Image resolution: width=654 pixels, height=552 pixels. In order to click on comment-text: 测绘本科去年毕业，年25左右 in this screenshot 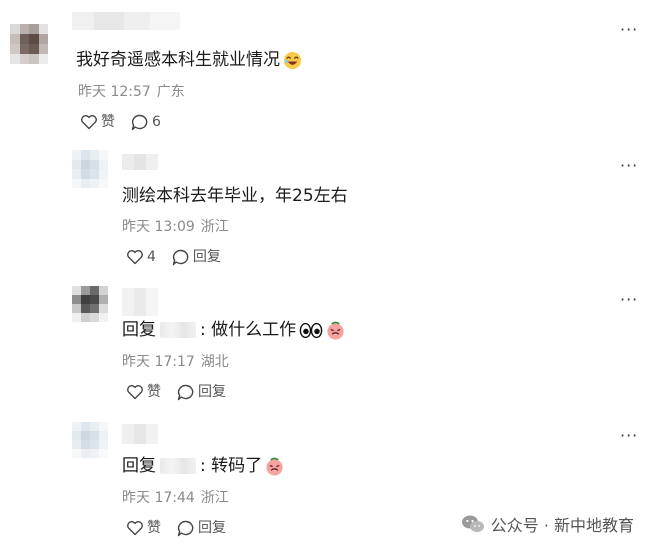, I will do `click(235, 196)`.